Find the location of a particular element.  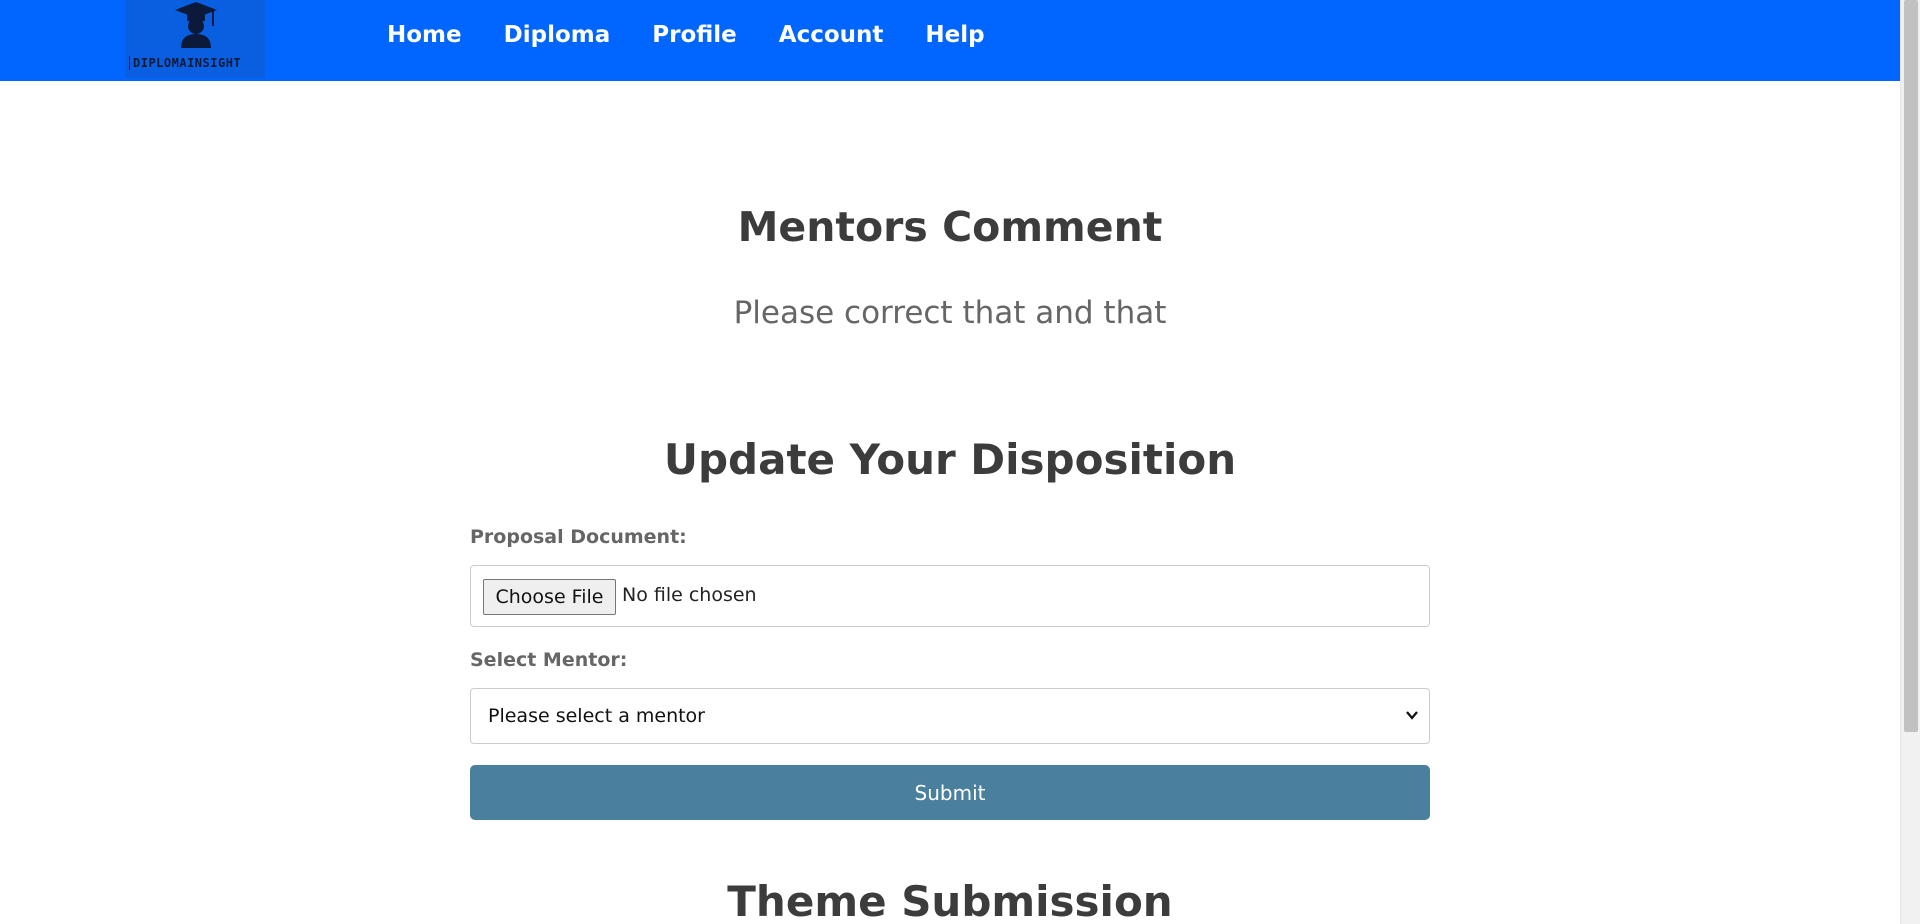

mentors-comment-text: Please correct that and that is located at coordinates (950, 313).